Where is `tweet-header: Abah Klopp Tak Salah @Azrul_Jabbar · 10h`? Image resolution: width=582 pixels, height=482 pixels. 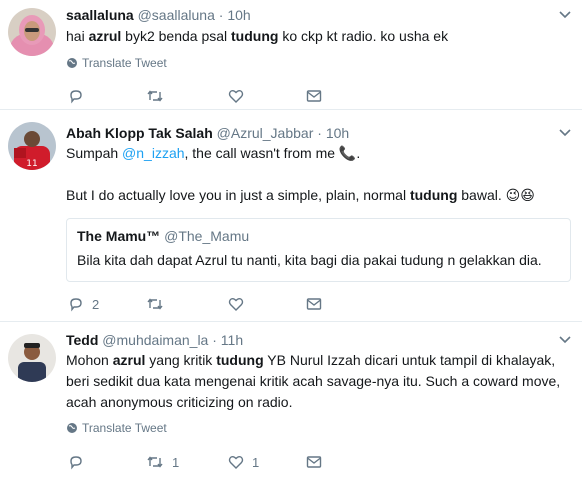
tweet-header: Abah Klopp Tak Salah @Azrul_Jabbar · 10h is located at coordinates (207, 133).